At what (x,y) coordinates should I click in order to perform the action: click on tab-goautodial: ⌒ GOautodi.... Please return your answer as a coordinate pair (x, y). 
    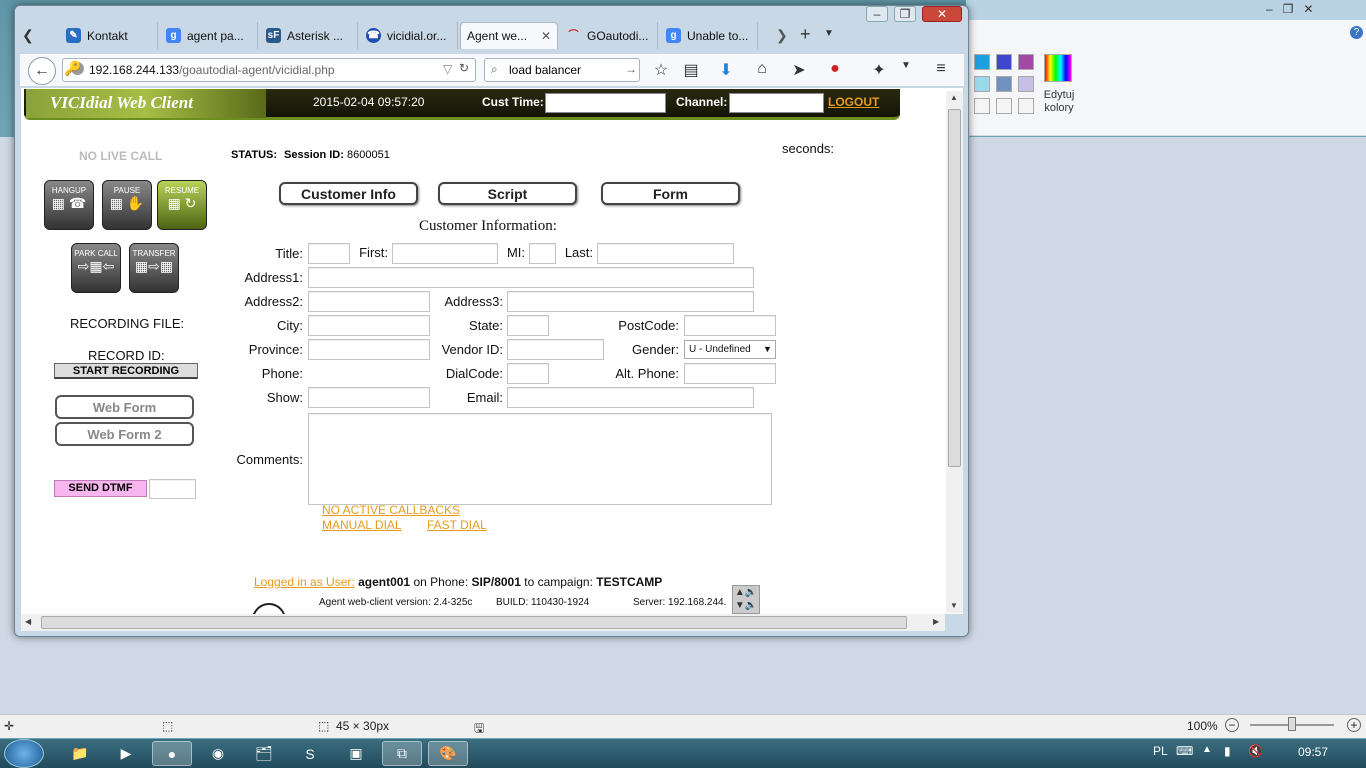
    Looking at the image, I should click on (609, 35).